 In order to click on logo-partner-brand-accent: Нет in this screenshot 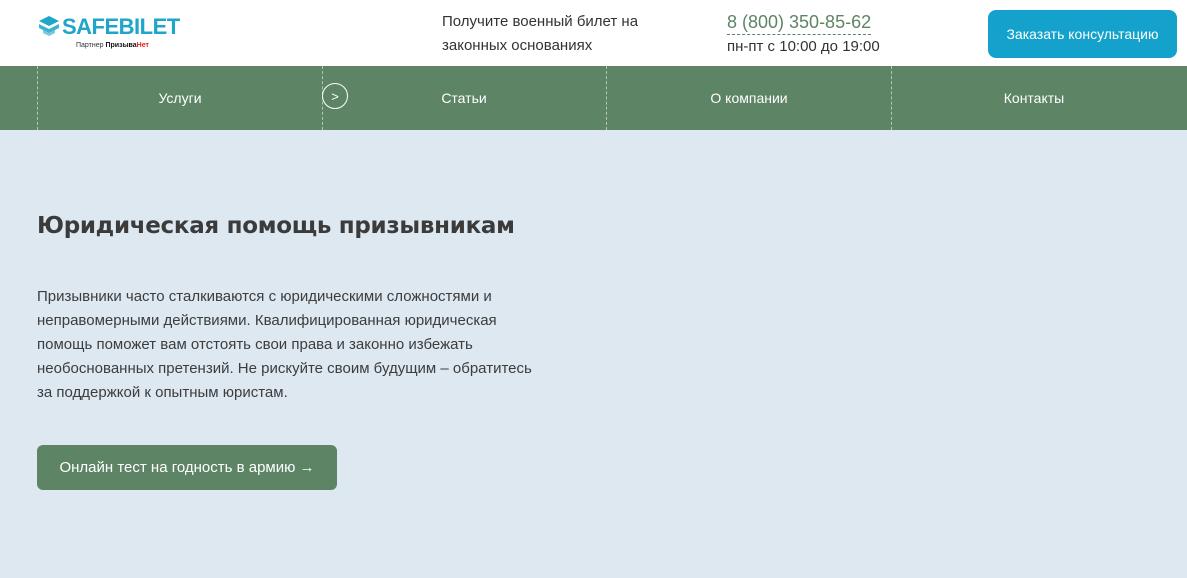, I will do `click(142, 45)`.